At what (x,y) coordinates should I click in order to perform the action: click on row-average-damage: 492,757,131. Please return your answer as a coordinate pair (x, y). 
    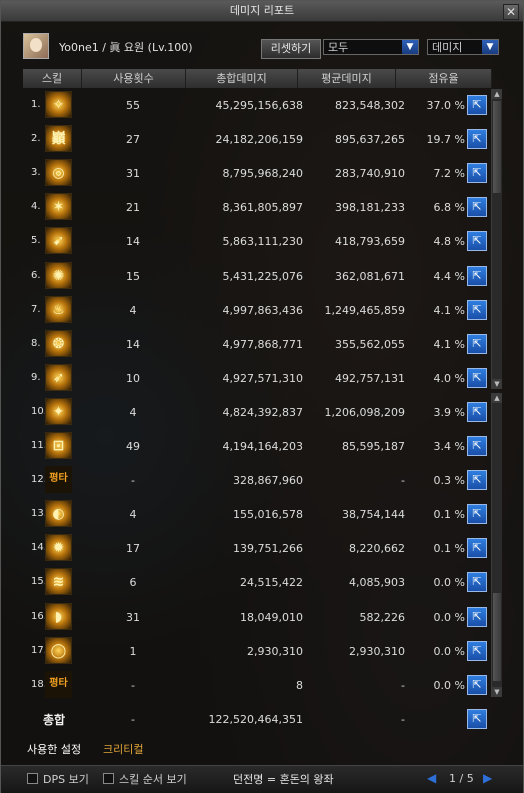
    Looking at the image, I should click on (370, 378).